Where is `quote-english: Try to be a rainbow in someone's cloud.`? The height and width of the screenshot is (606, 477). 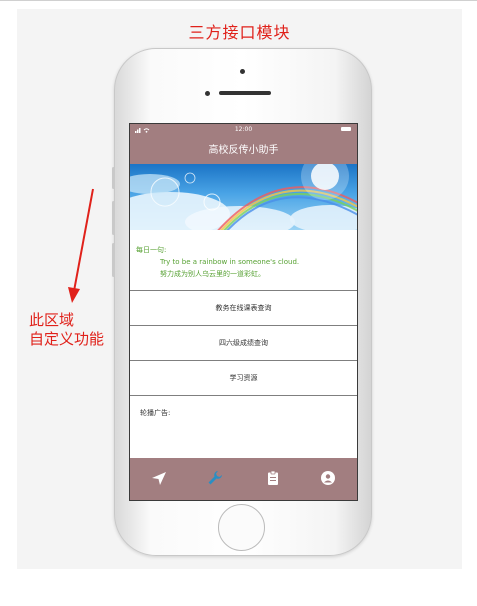 quote-english: Try to be a rainbow in someone's cloud. is located at coordinates (230, 262).